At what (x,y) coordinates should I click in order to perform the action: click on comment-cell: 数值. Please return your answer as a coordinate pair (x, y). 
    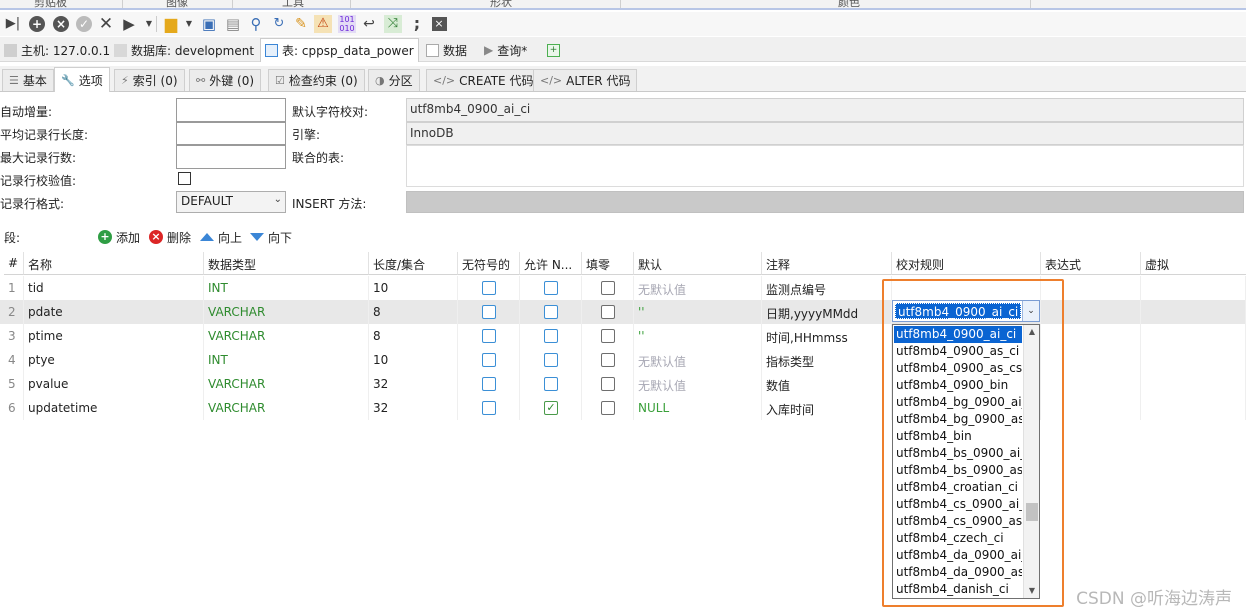
    Looking at the image, I should click on (827, 384).